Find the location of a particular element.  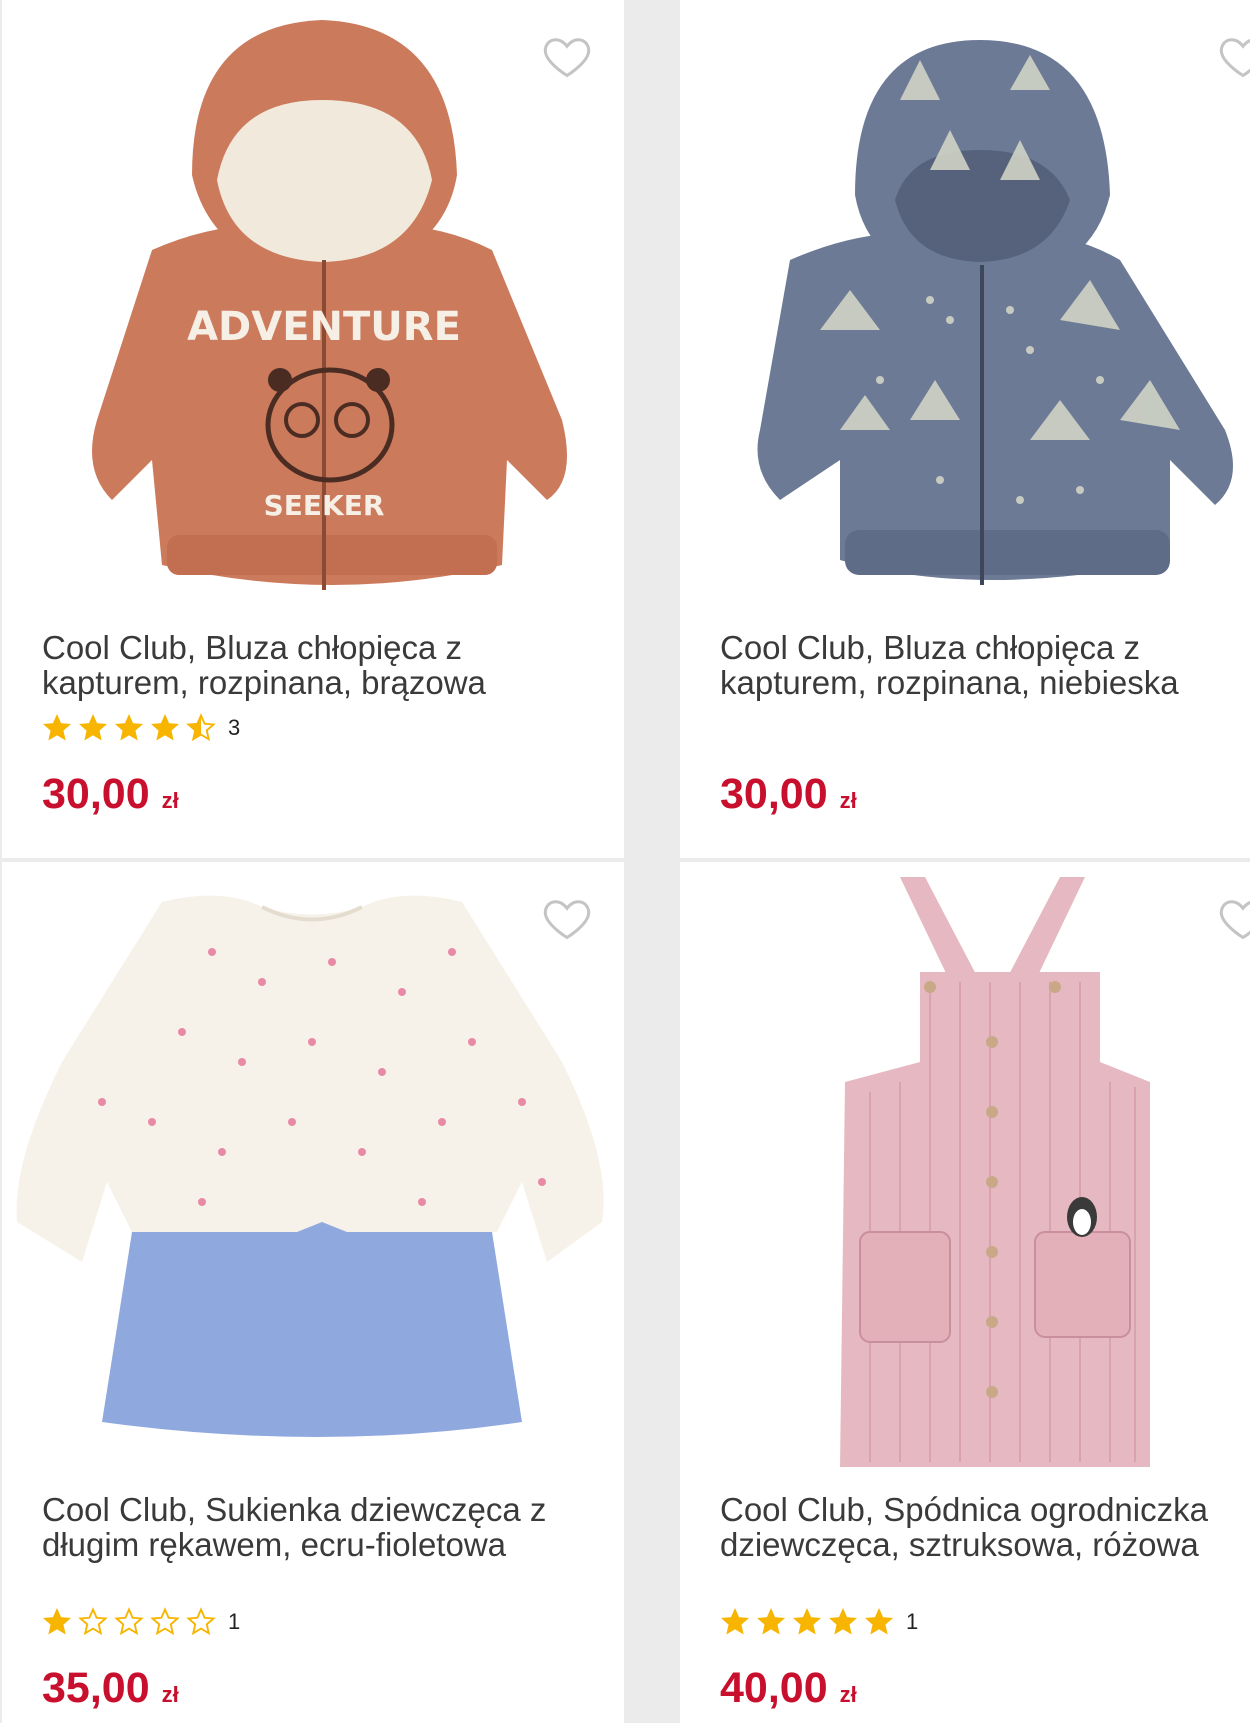

brown-hoodie-image: ADVENTURE SEEKER is located at coordinates (329, 305).